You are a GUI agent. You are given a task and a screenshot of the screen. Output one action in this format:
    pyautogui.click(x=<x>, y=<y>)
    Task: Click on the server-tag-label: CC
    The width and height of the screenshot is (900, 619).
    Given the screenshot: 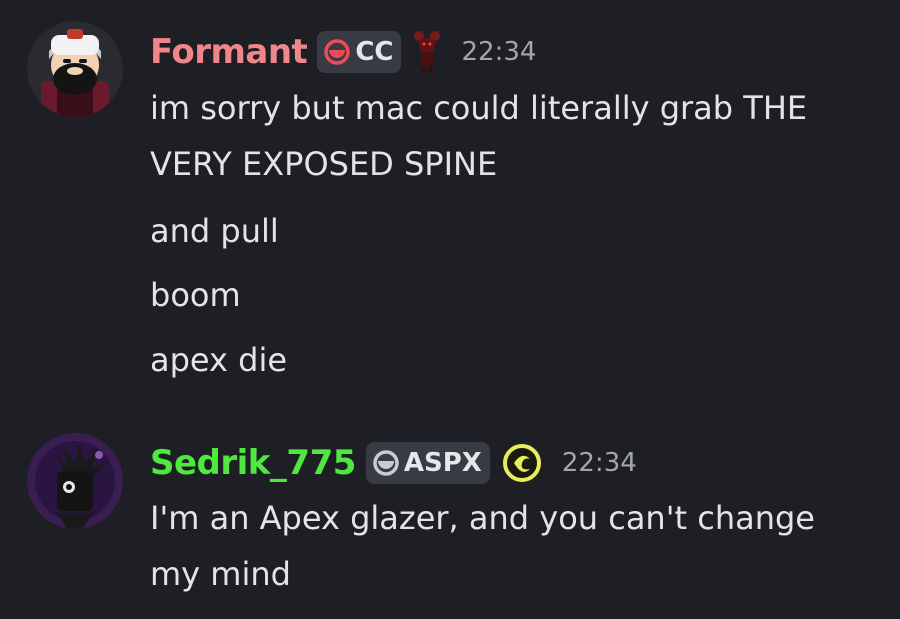 What is the action you would take?
    pyautogui.click(x=374, y=52)
    